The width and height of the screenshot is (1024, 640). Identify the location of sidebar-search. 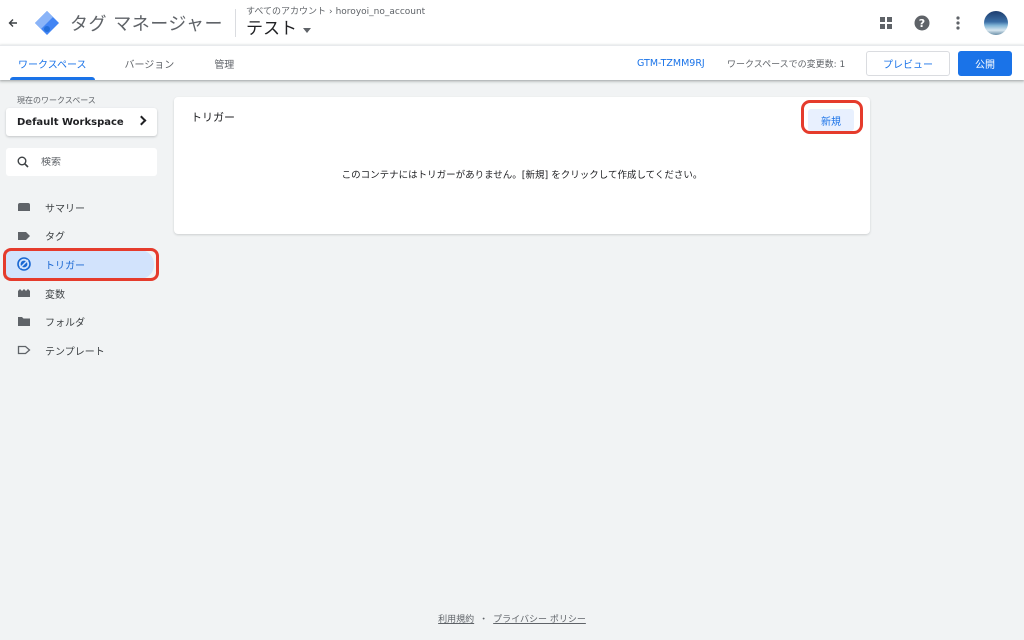
(81, 162).